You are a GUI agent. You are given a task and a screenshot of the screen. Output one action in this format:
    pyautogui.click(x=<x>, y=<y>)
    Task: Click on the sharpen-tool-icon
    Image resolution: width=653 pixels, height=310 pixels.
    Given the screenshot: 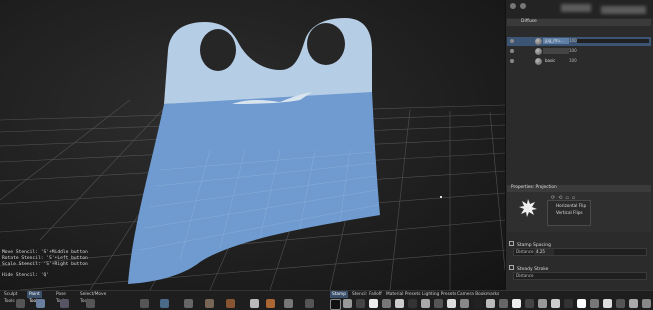 What is the action you would take?
    pyautogui.click(x=254, y=303)
    